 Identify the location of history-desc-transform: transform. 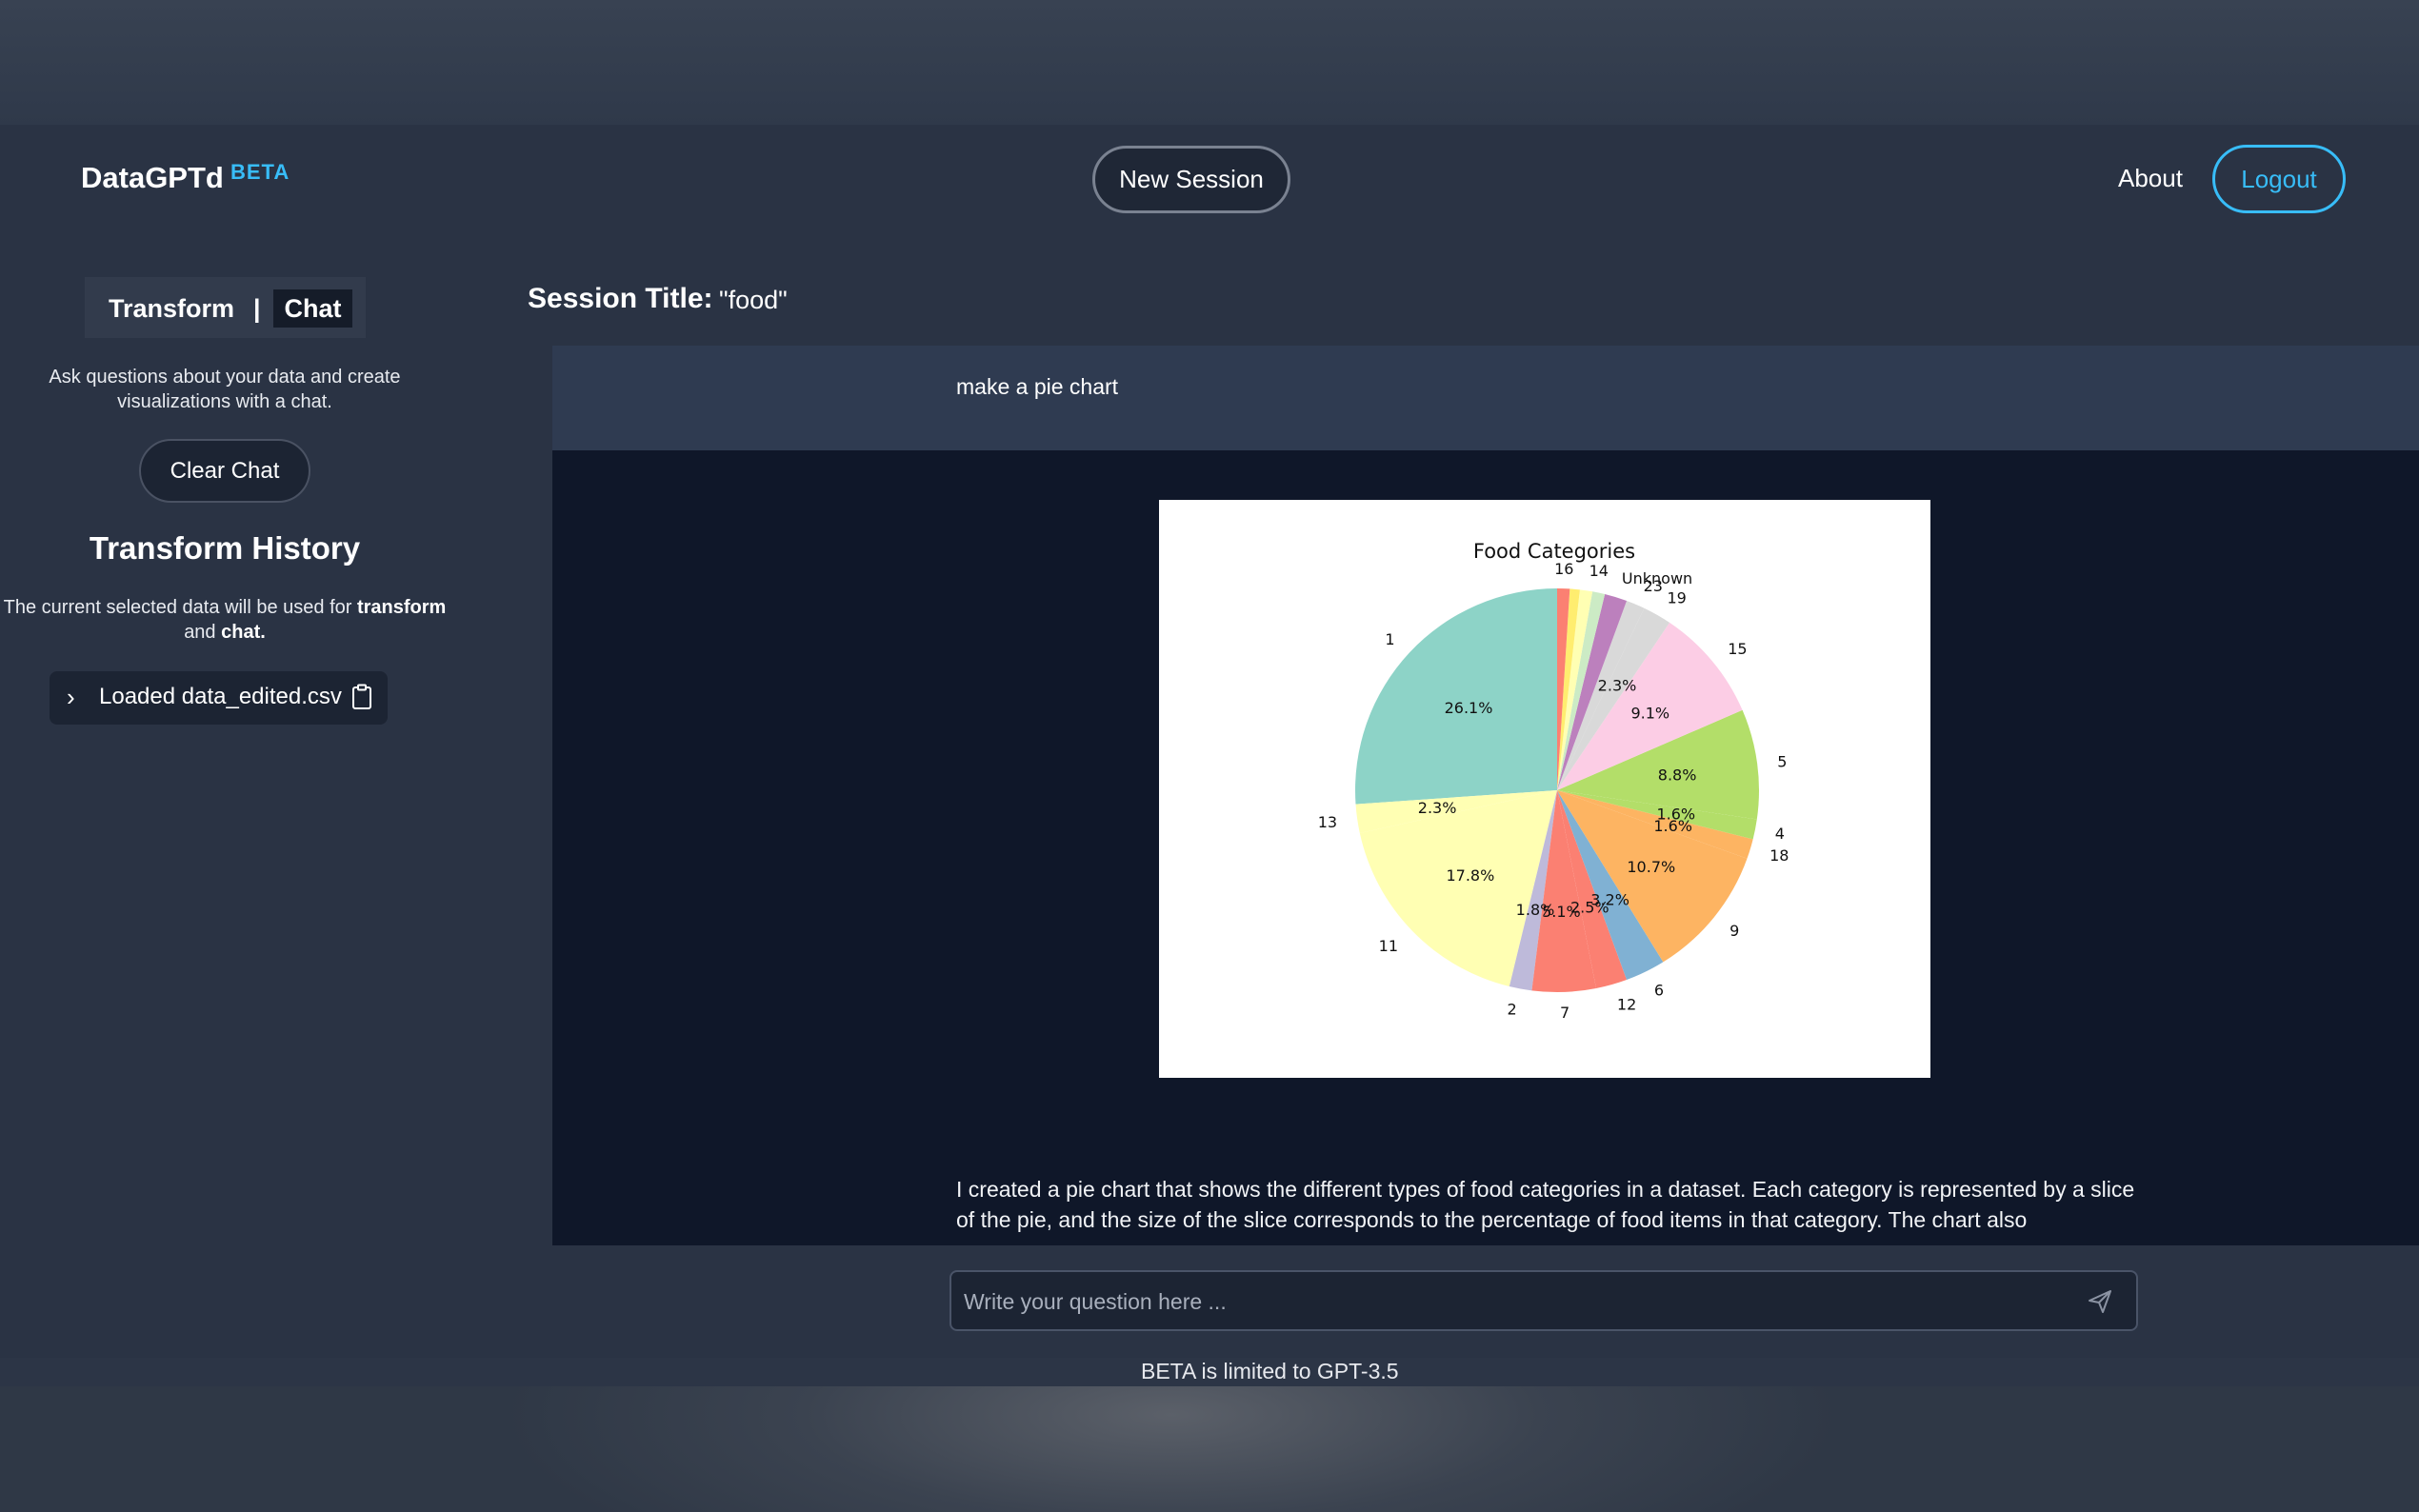
(401, 607).